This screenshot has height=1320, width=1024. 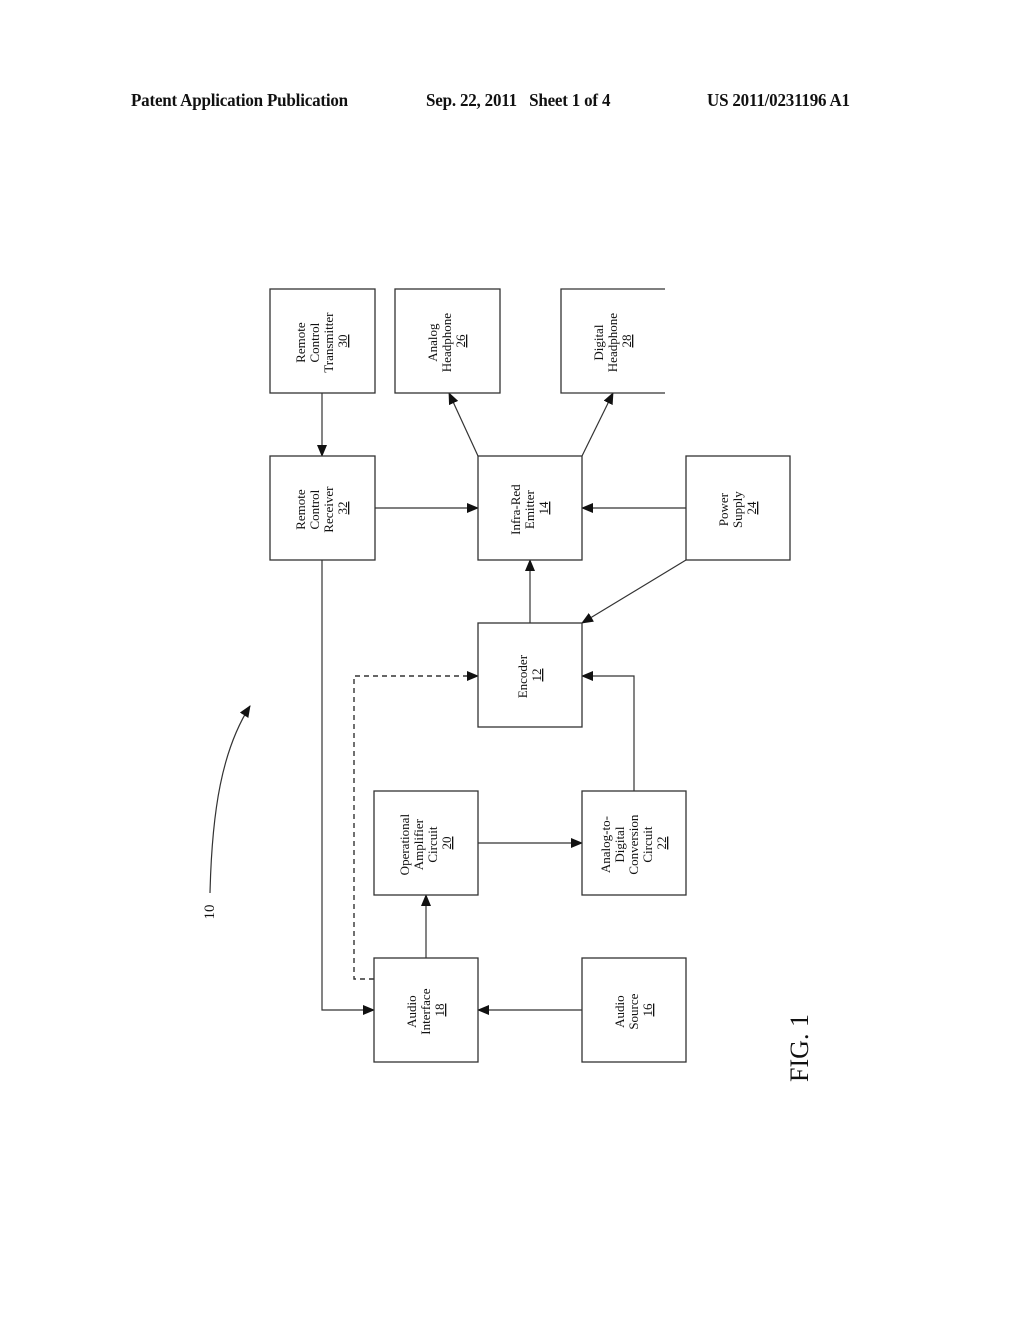 I want to click on block-audio-interface: Audio Interface 18, so click(x=426, y=1010).